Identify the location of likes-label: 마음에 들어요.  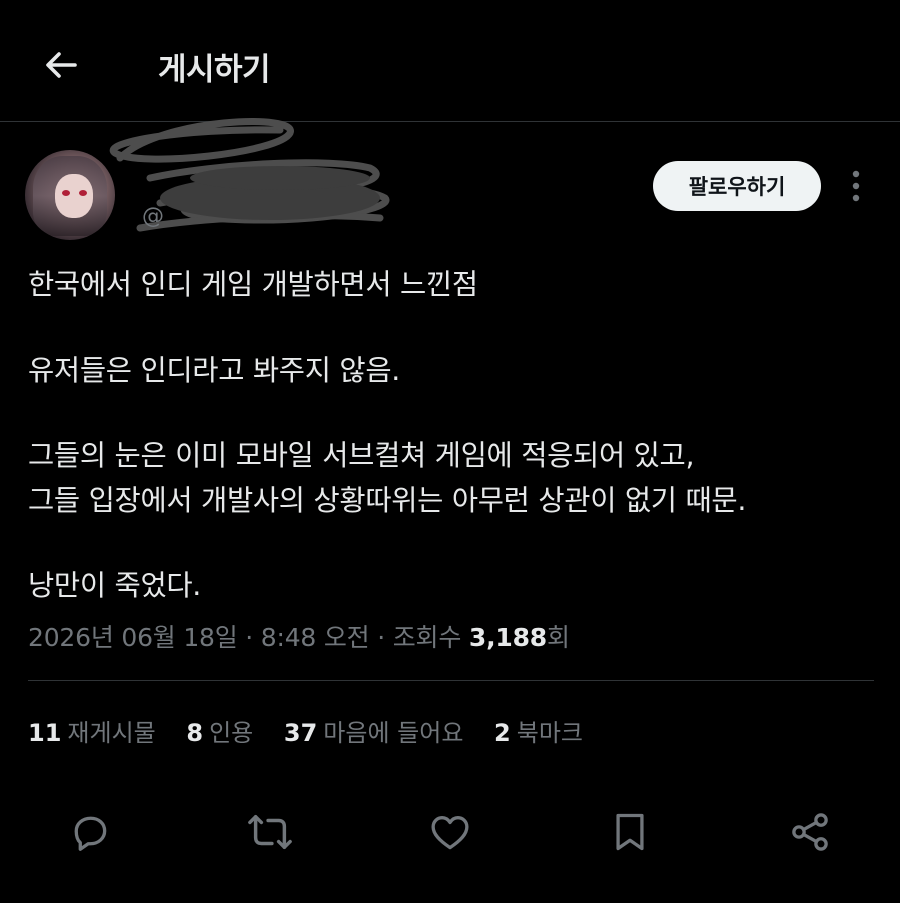
(393, 733).